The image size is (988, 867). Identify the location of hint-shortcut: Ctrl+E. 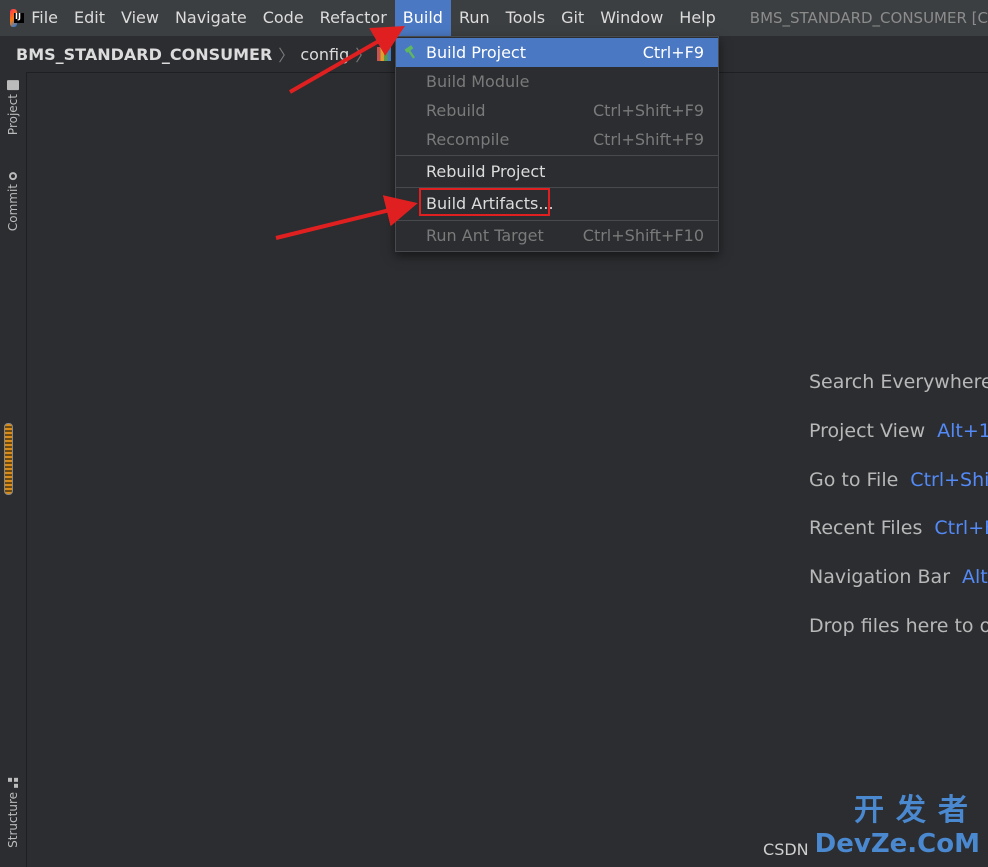
(961, 528).